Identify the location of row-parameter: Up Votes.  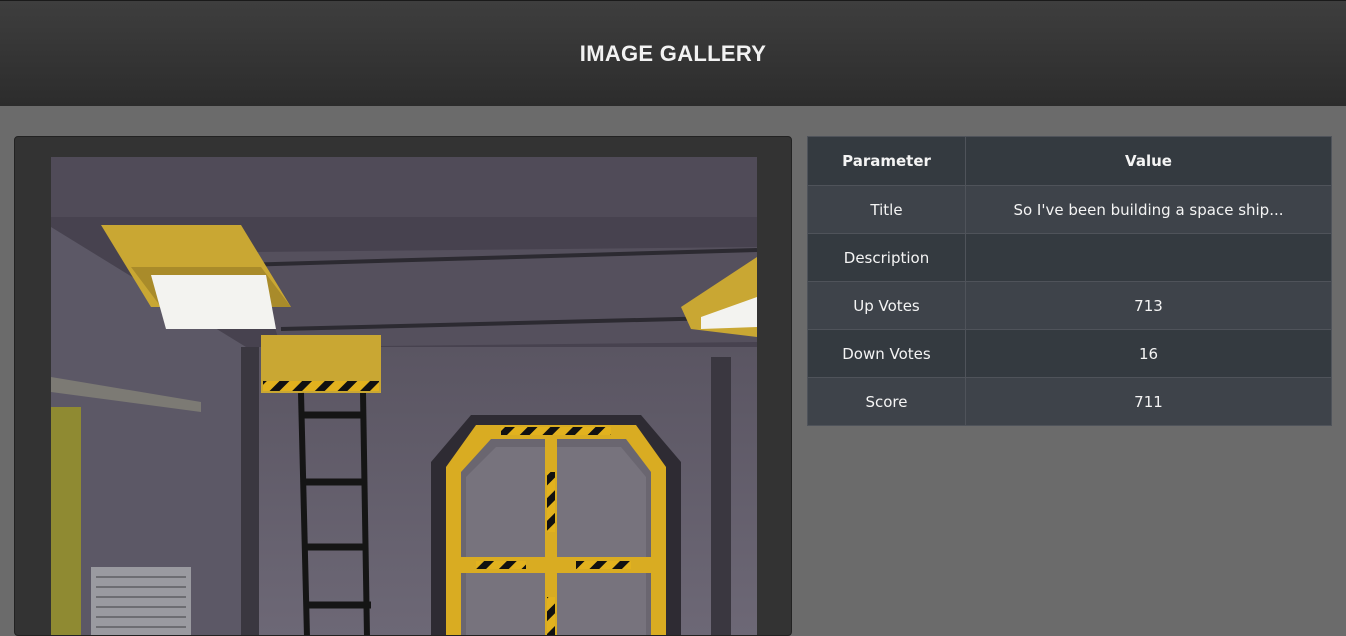
(886, 305).